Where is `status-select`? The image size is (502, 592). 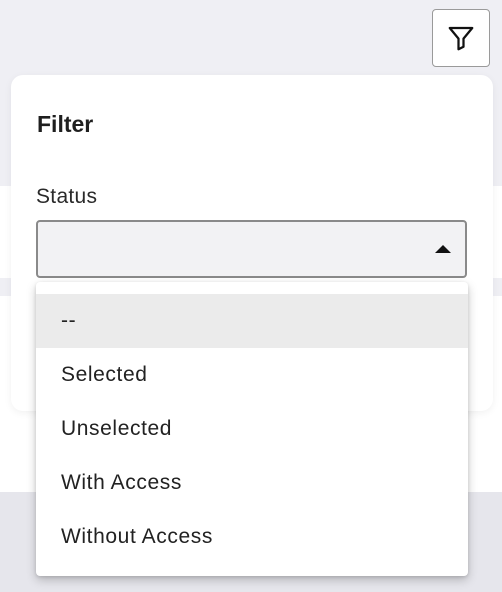 status-select is located at coordinates (251, 249).